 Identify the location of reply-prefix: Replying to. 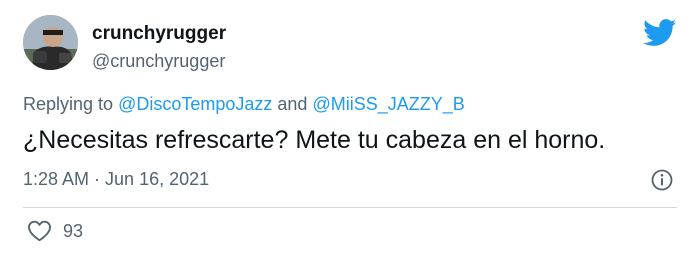
(71, 104).